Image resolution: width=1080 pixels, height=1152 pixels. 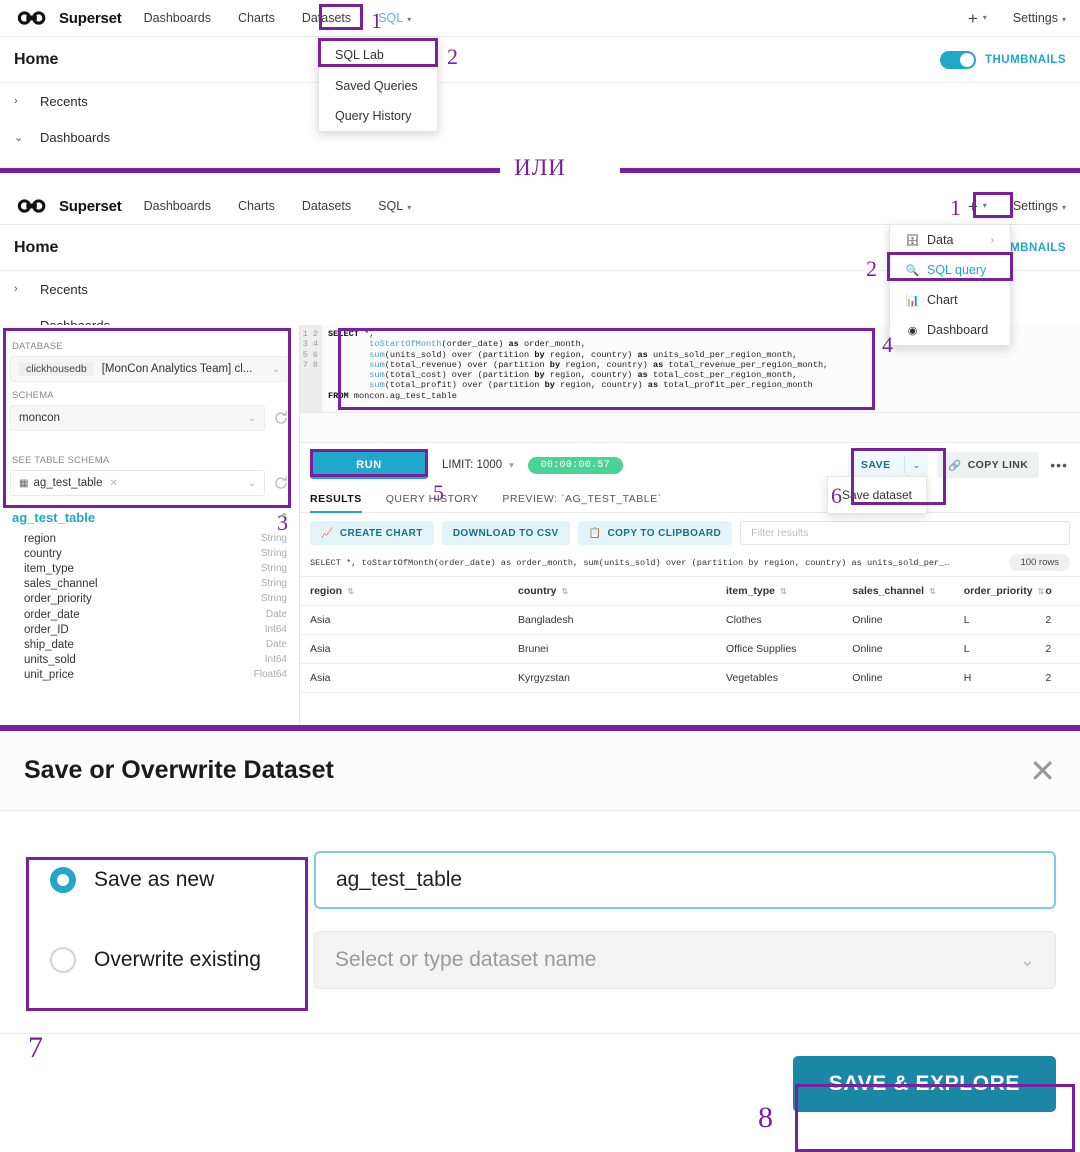 What do you see at coordinates (905, 533) in the screenshot?
I see `filter-results-input: Filter results` at bounding box center [905, 533].